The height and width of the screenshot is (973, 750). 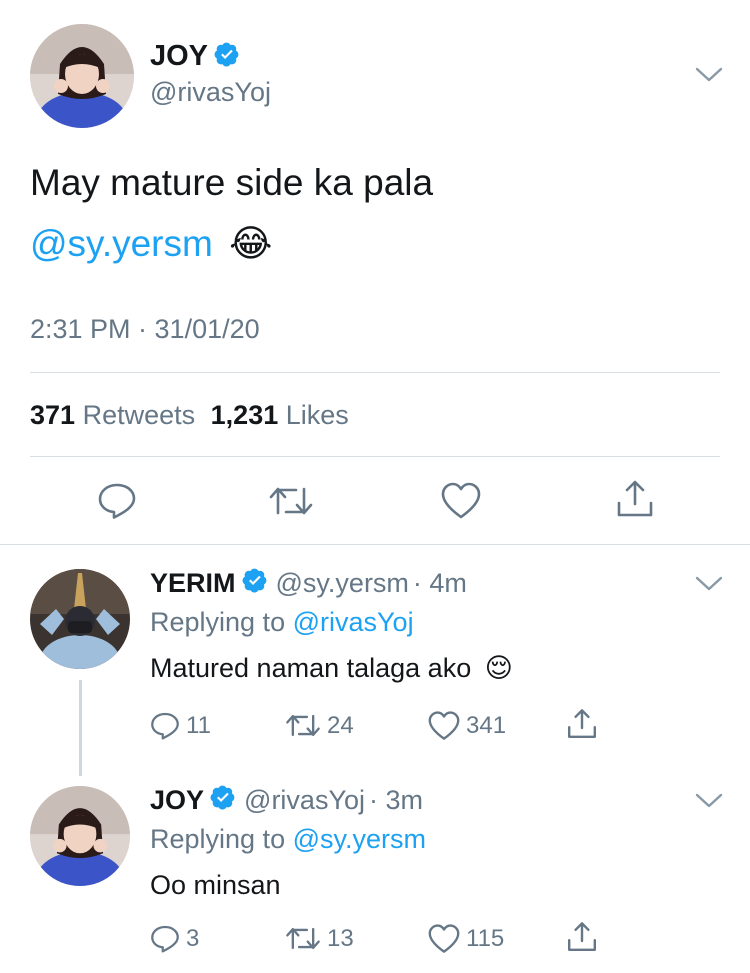 What do you see at coordinates (193, 938) in the screenshot?
I see `reply-count: 3` at bounding box center [193, 938].